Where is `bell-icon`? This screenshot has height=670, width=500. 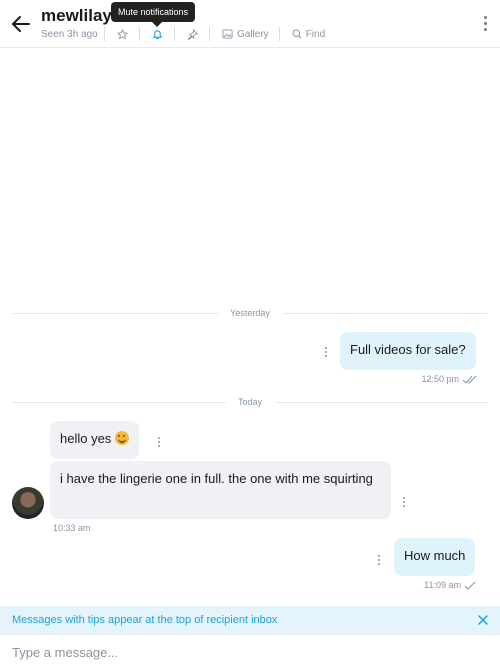 bell-icon is located at coordinates (157, 35).